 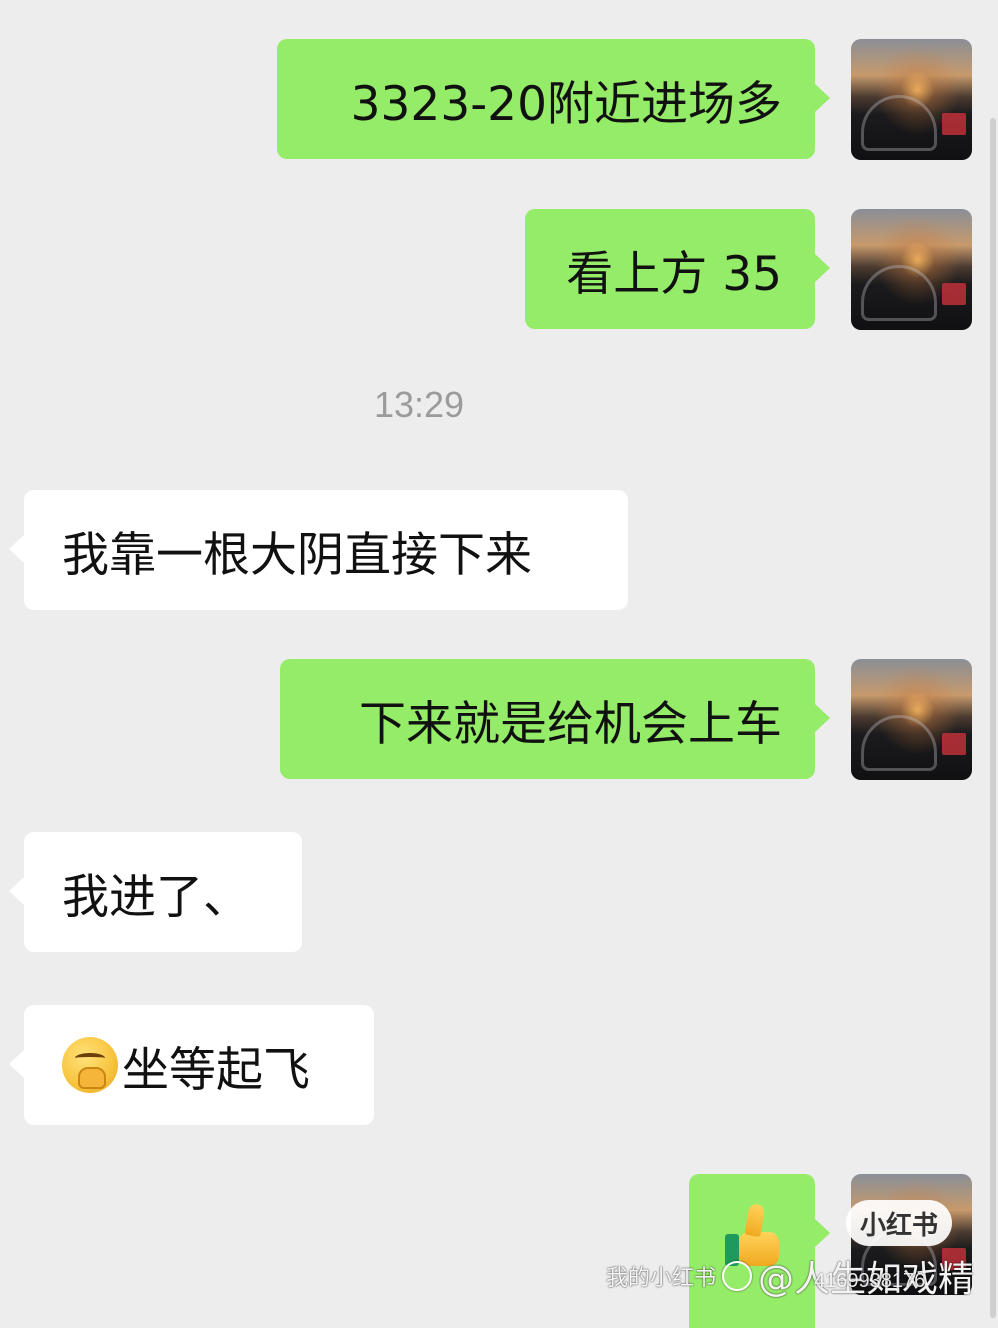 What do you see at coordinates (570, 724) in the screenshot?
I see `message-text: 下来就是给机会上车` at bounding box center [570, 724].